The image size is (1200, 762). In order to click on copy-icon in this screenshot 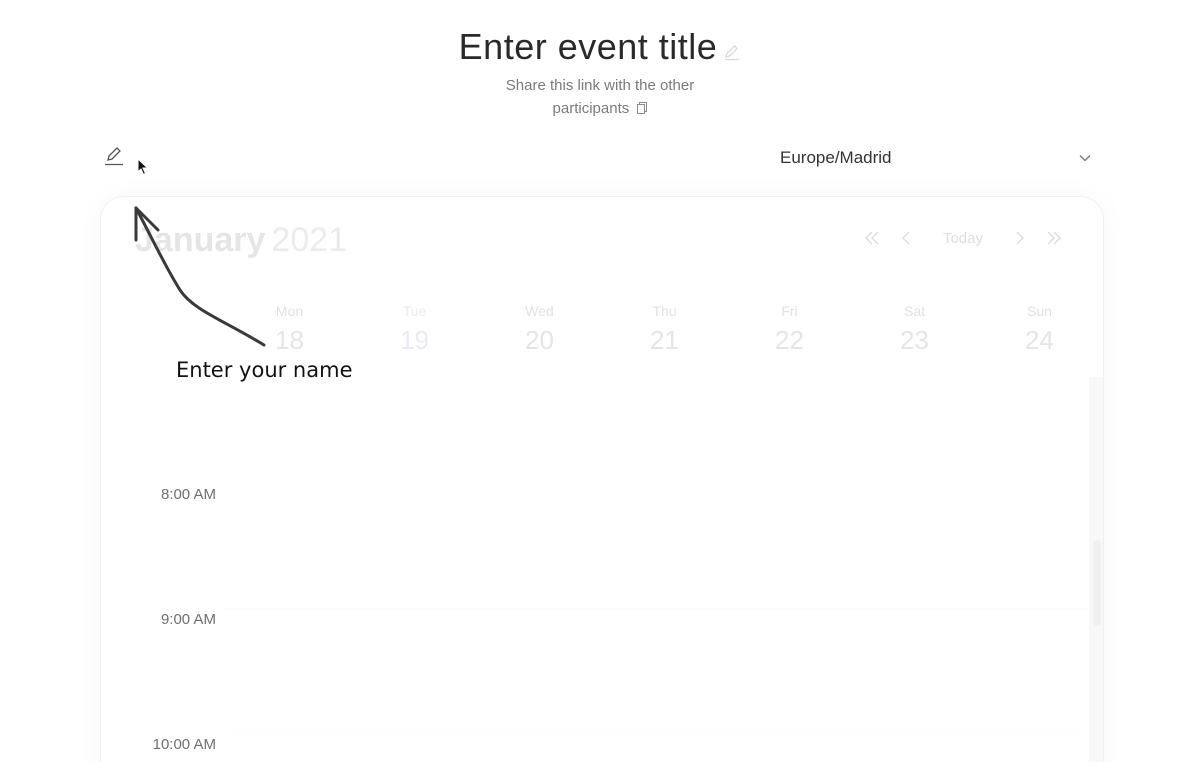, I will do `click(642, 108)`.